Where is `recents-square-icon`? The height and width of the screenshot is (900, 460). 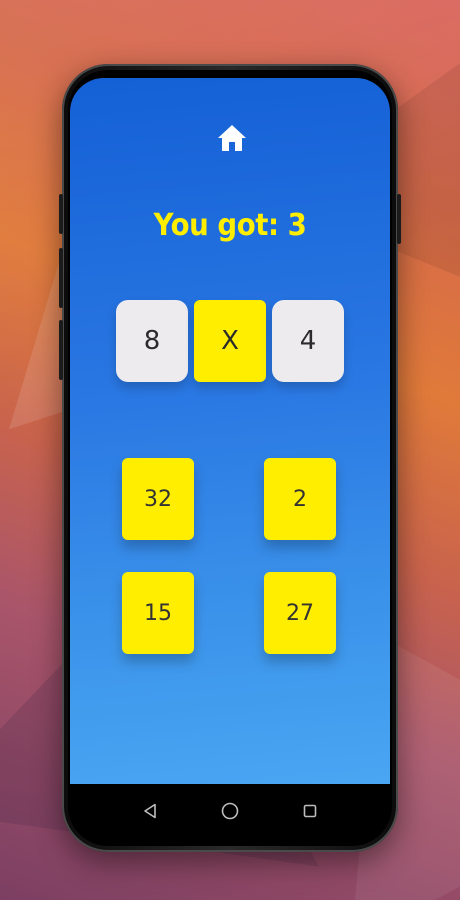
recents-square-icon is located at coordinates (310, 811).